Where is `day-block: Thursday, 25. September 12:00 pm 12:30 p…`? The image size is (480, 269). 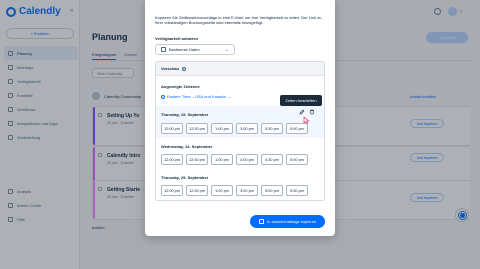
day-block: Thursday, 25. September 12:00 pm 12:30 p… is located at coordinates (240, 186).